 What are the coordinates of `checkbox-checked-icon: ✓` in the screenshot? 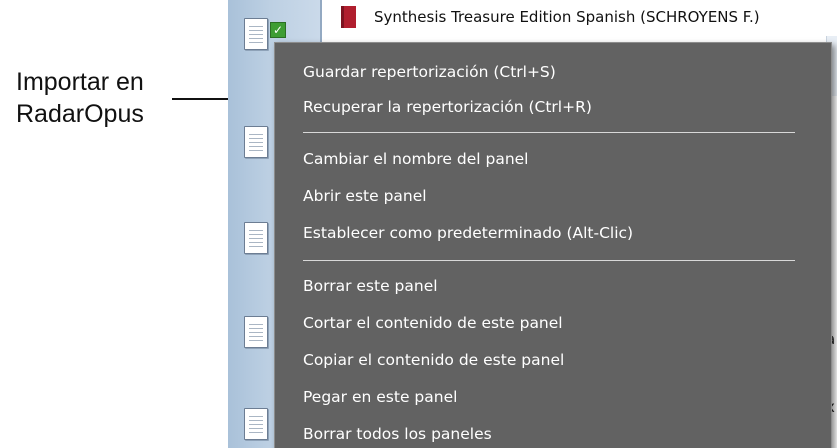 It's located at (278, 30).